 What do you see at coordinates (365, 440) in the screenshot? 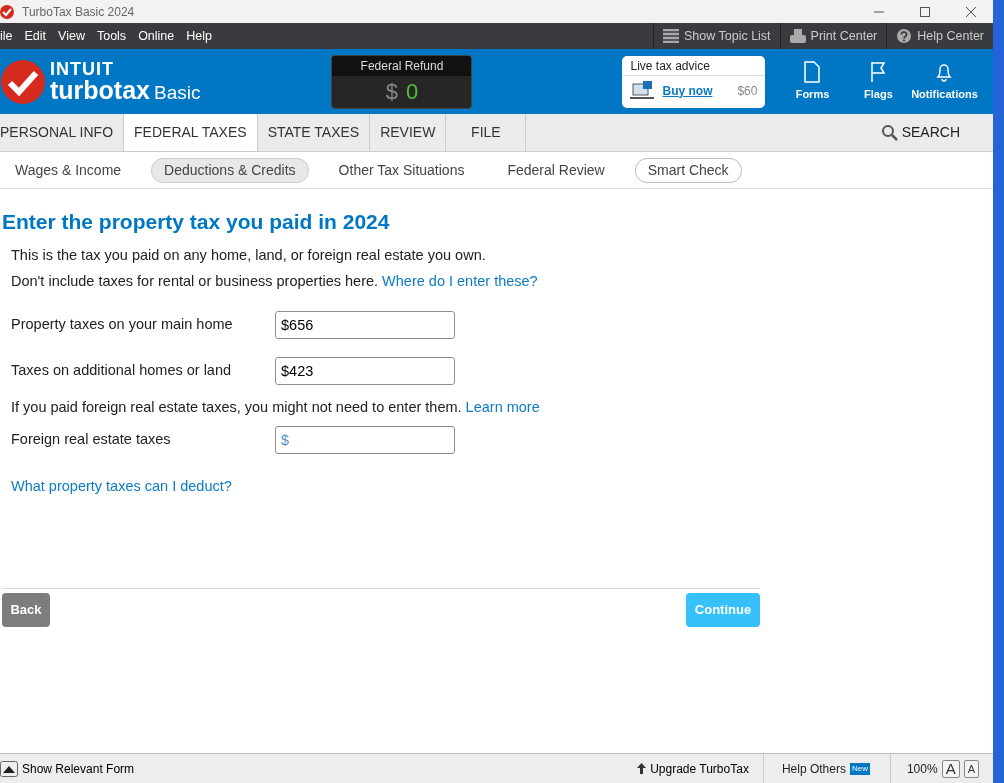
I see `input-field: $` at bounding box center [365, 440].